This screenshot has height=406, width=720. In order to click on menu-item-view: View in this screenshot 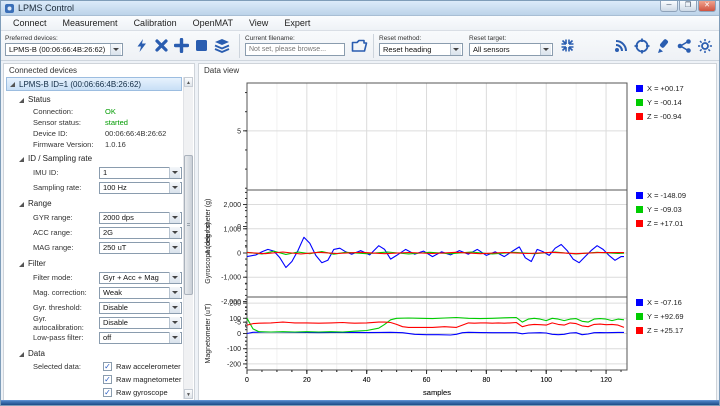, I will do `click(258, 23)`.